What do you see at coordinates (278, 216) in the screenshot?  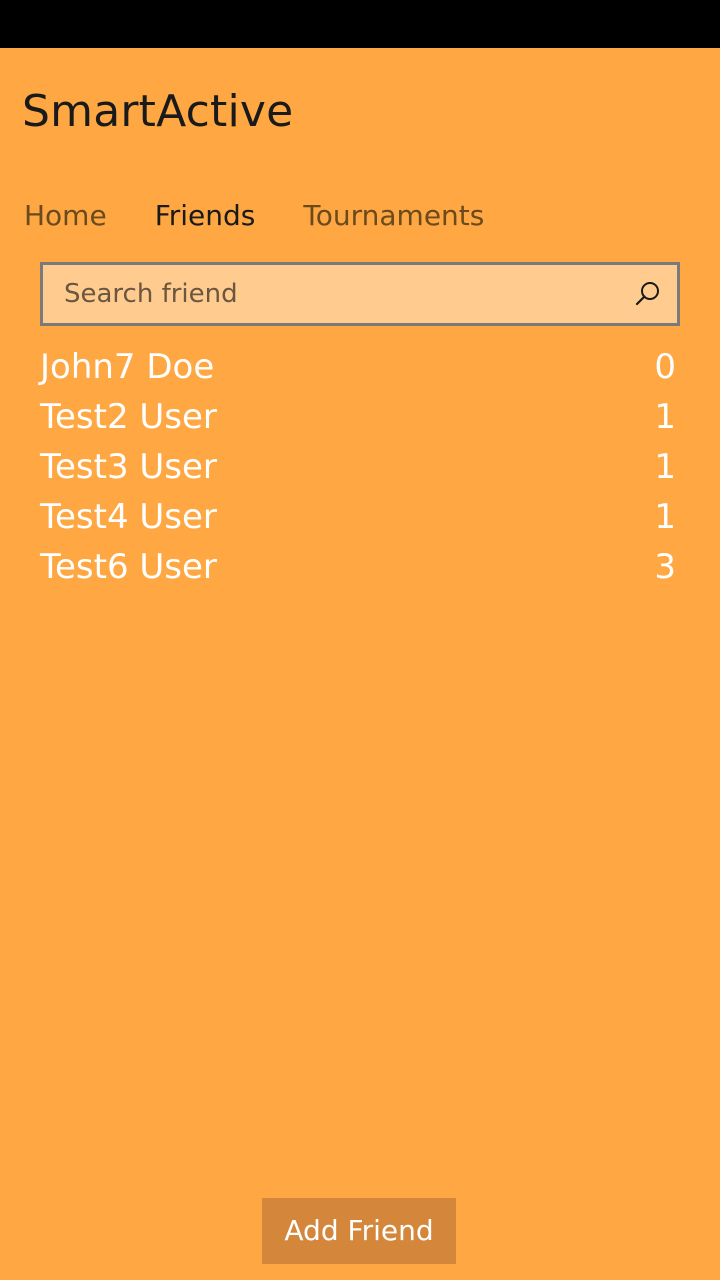 I see `pivot-tabs: Home Friends Tournaments` at bounding box center [278, 216].